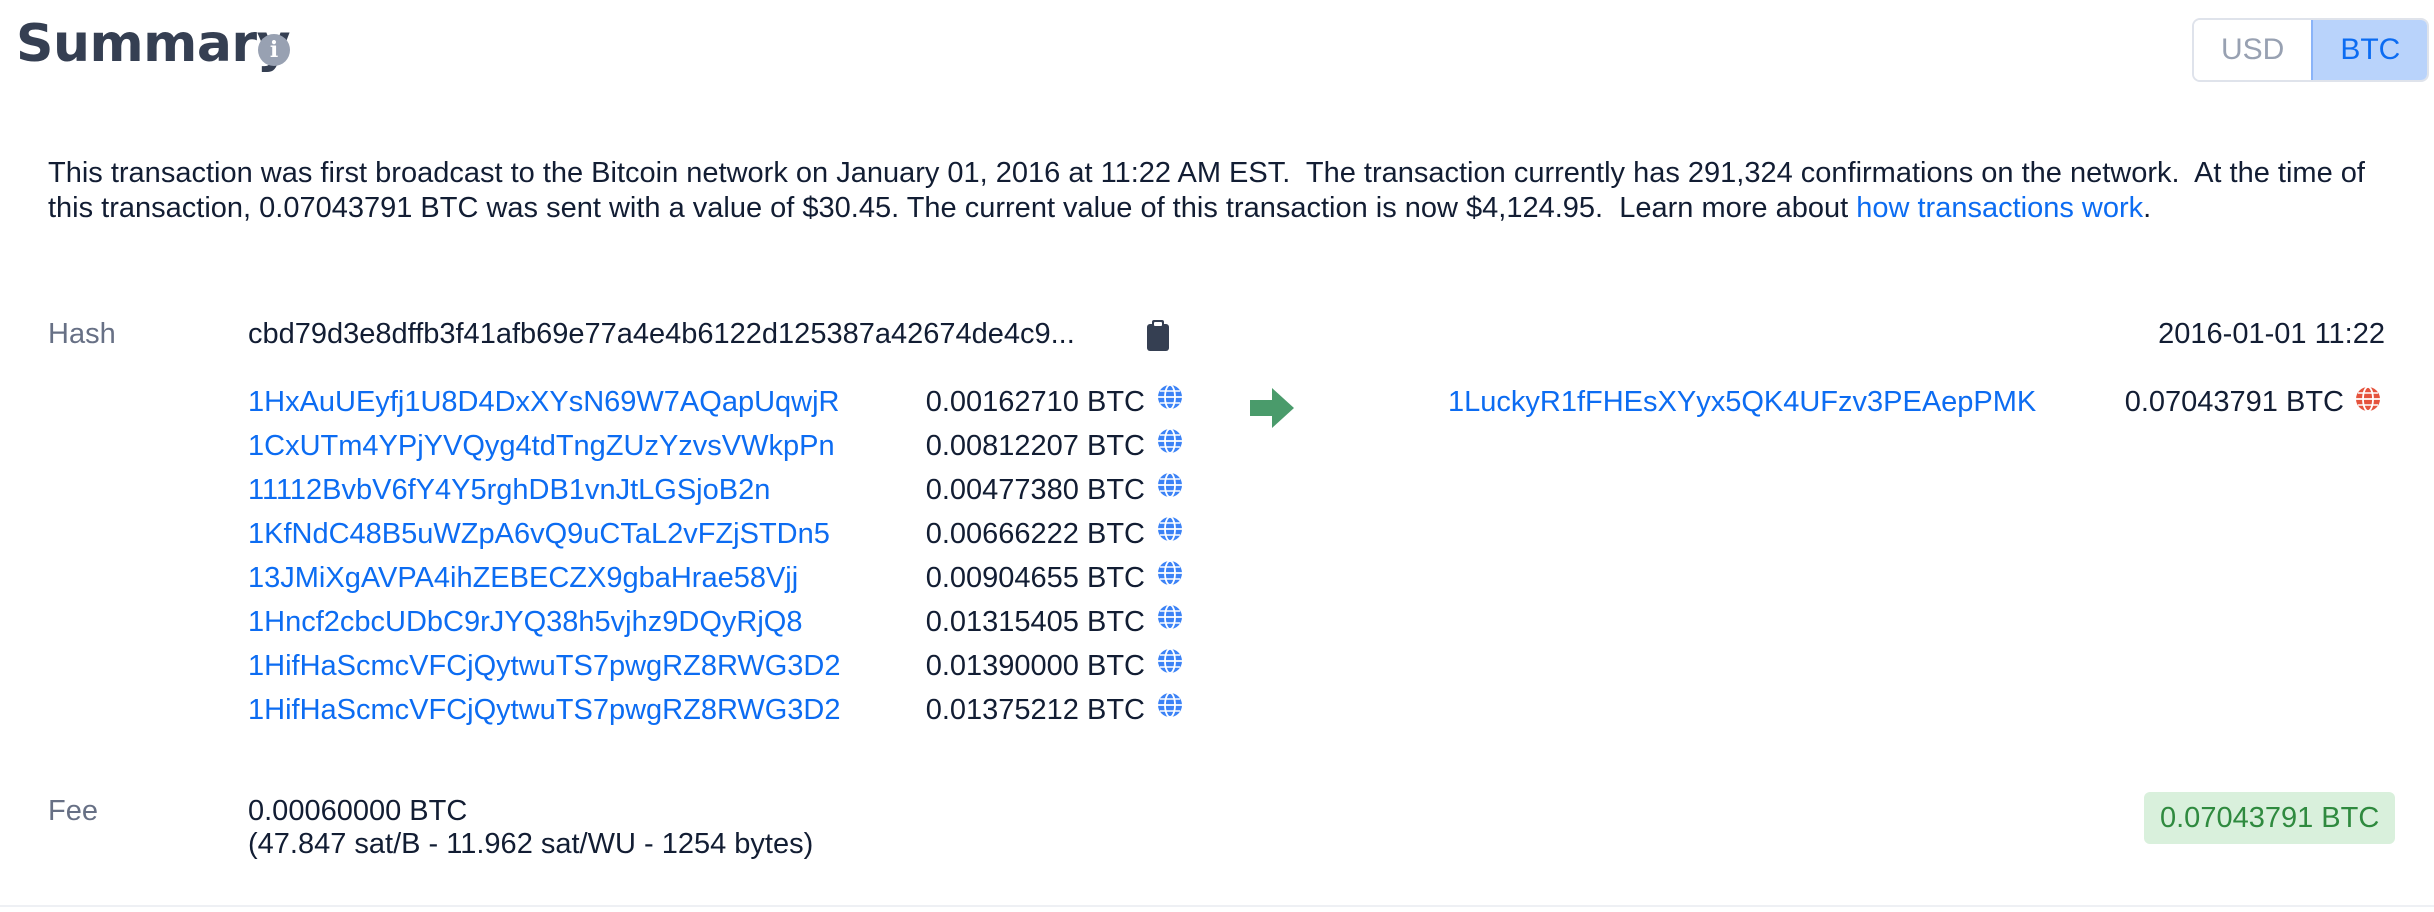 The image size is (2434, 912). I want to click on input-address: 1HxAuUEyfj1U8D4DxXYsN69W7AQapUqwjR, so click(543, 402).